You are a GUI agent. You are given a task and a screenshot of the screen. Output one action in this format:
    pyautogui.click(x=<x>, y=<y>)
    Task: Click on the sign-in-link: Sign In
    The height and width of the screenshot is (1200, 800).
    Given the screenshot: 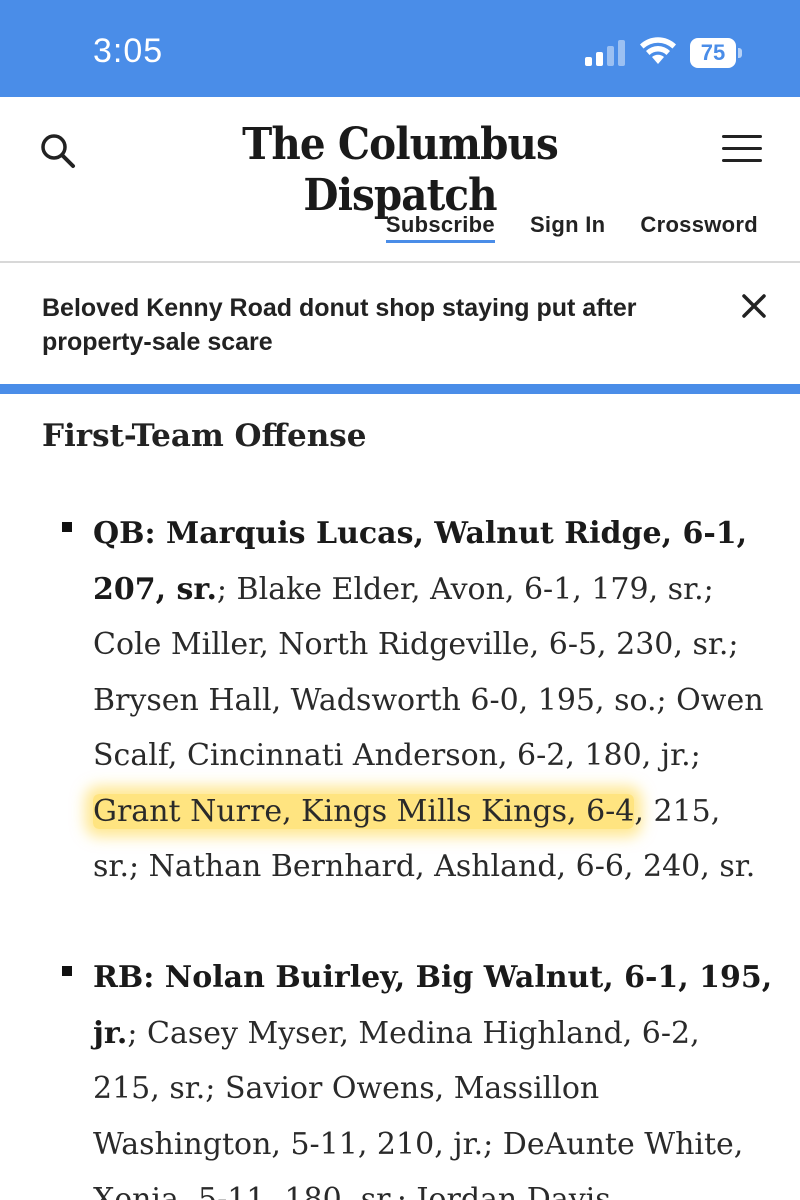 What is the action you would take?
    pyautogui.click(x=567, y=227)
    